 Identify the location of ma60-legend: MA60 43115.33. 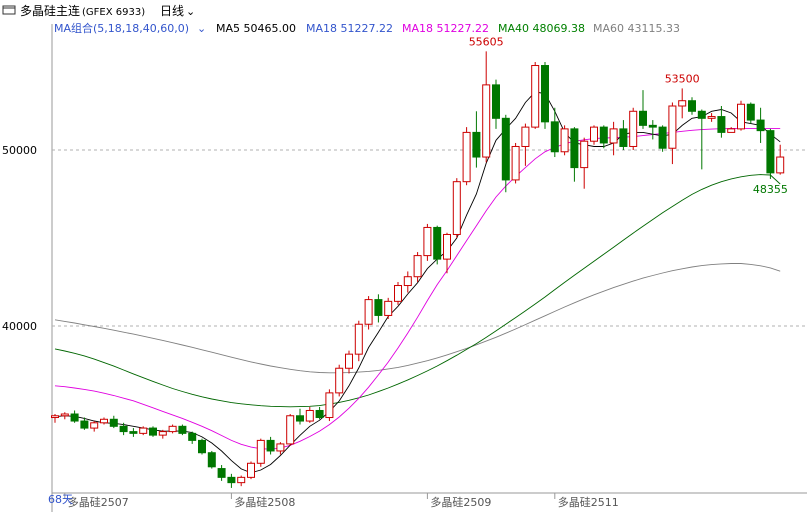
(636, 28).